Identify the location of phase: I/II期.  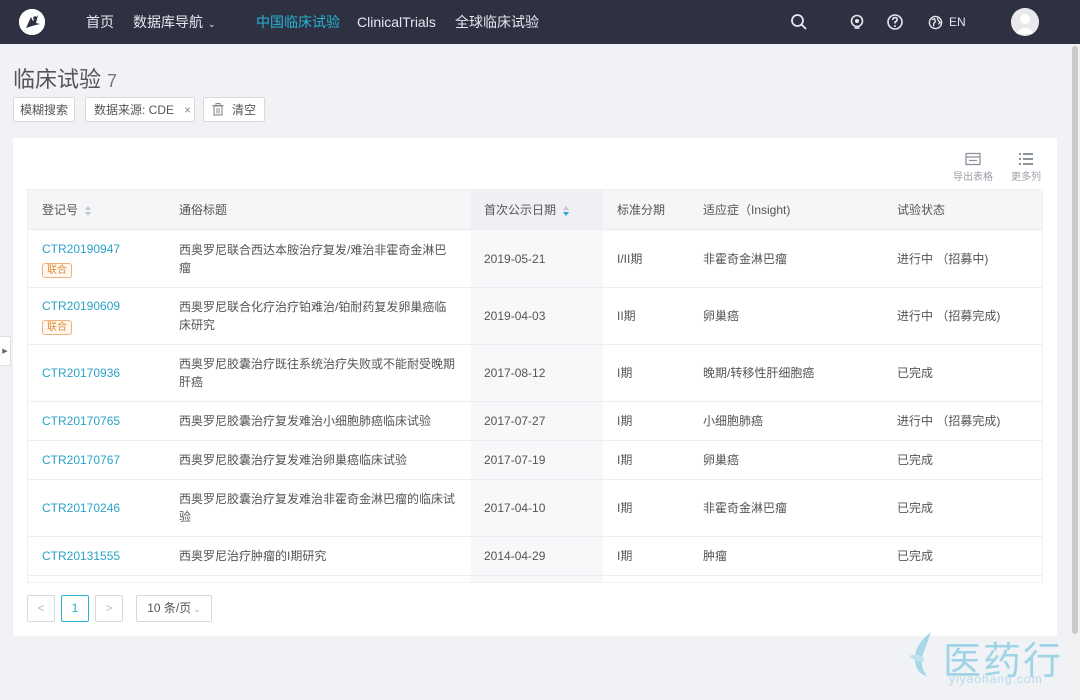
(630, 259).